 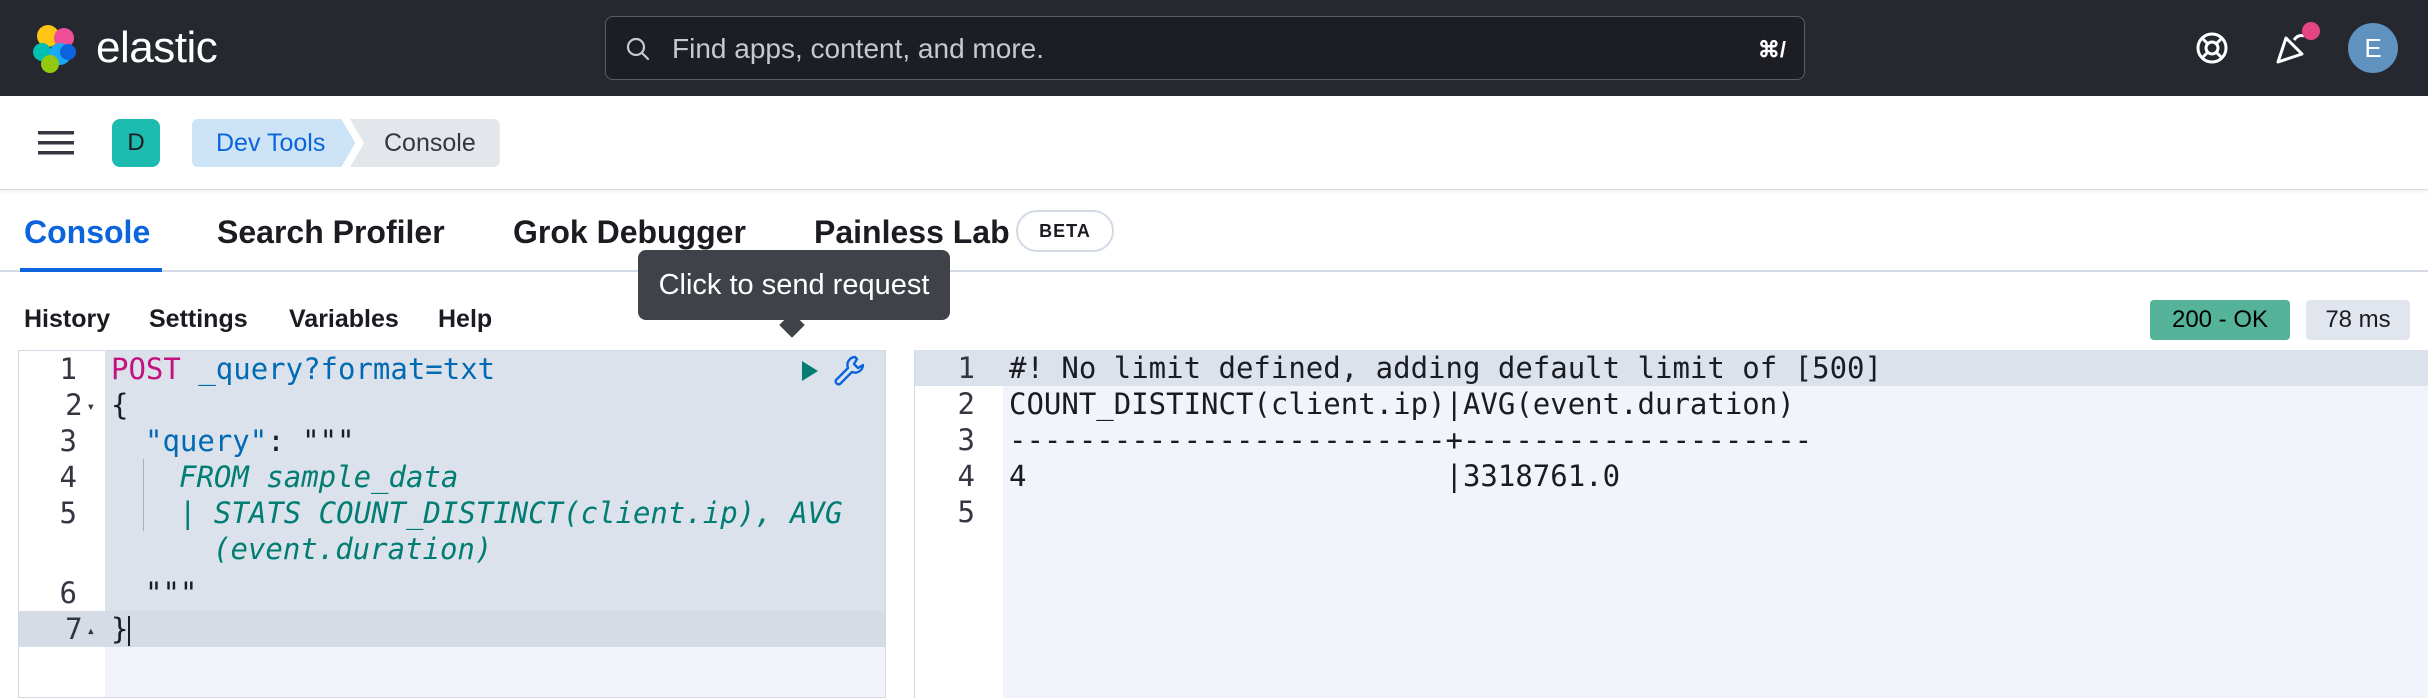 I want to click on tab-console: Console, so click(x=87, y=232).